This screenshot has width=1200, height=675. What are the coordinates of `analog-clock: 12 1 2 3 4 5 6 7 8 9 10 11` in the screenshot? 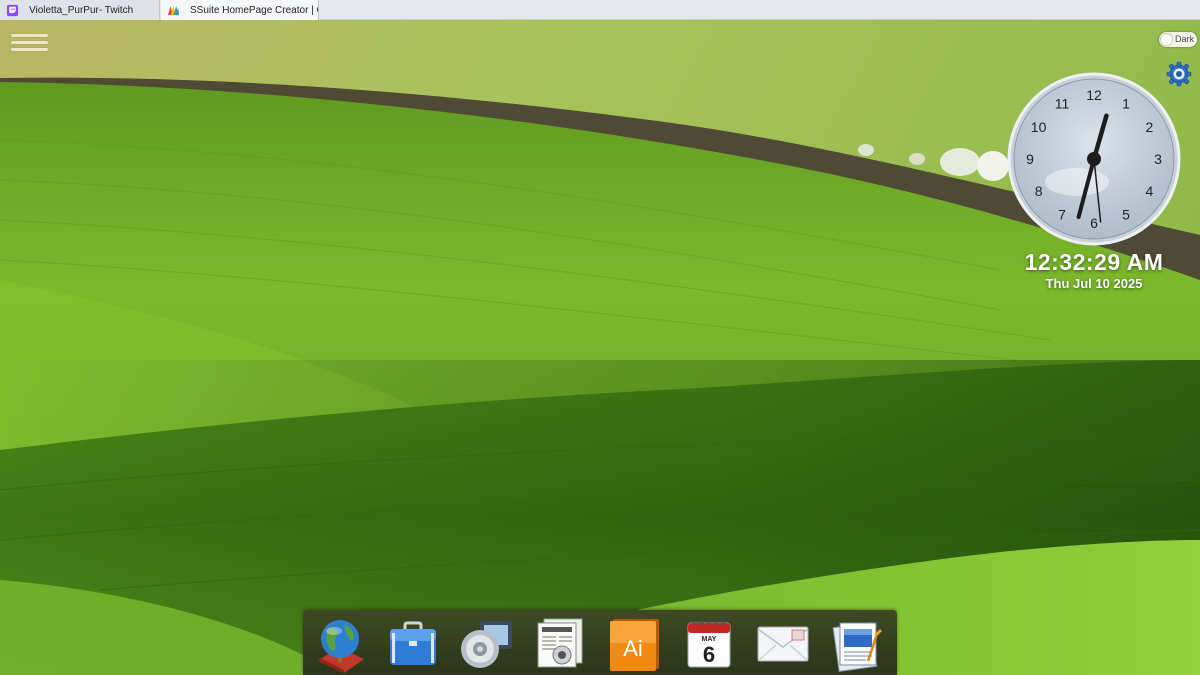 It's located at (1094, 159).